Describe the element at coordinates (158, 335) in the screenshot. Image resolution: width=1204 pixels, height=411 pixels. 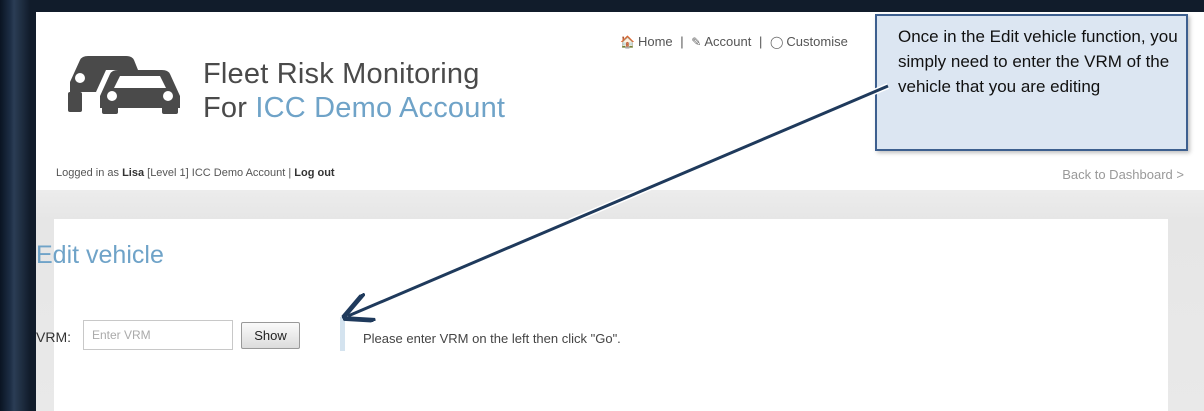
I see `vrm-input` at that location.